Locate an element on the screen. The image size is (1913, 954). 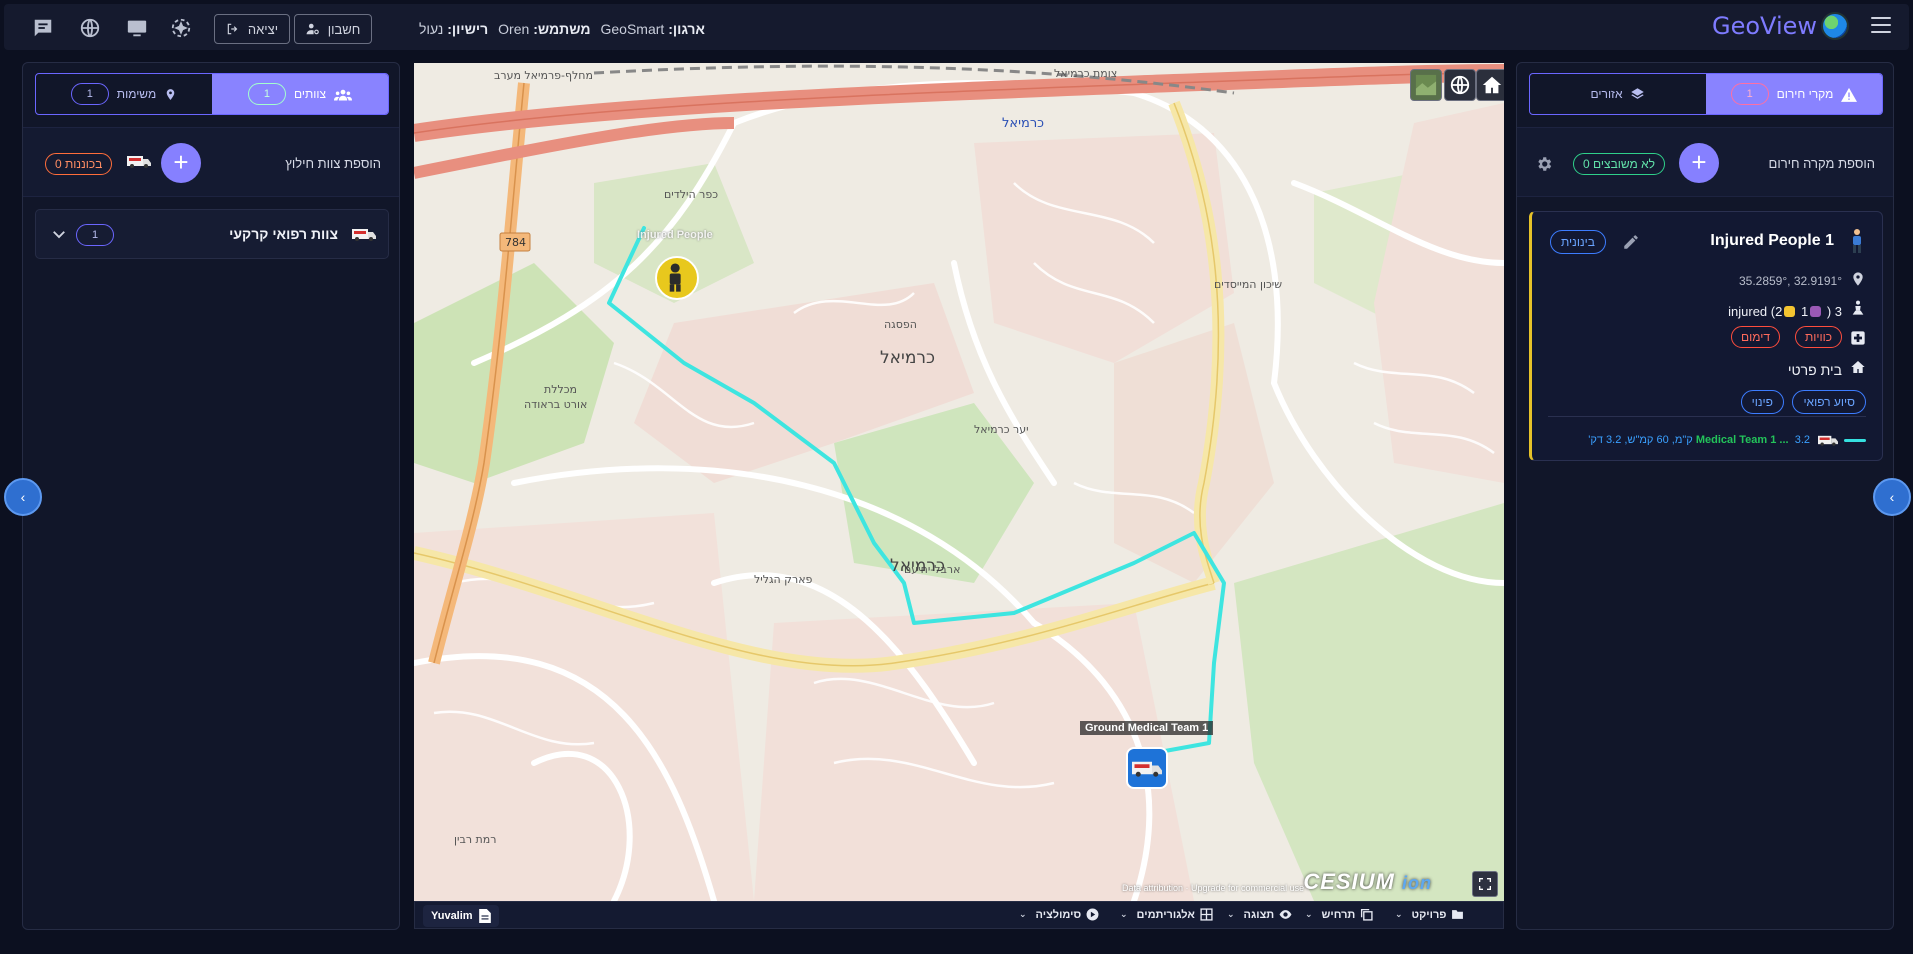
fullscreen-button is located at coordinates (1485, 884).